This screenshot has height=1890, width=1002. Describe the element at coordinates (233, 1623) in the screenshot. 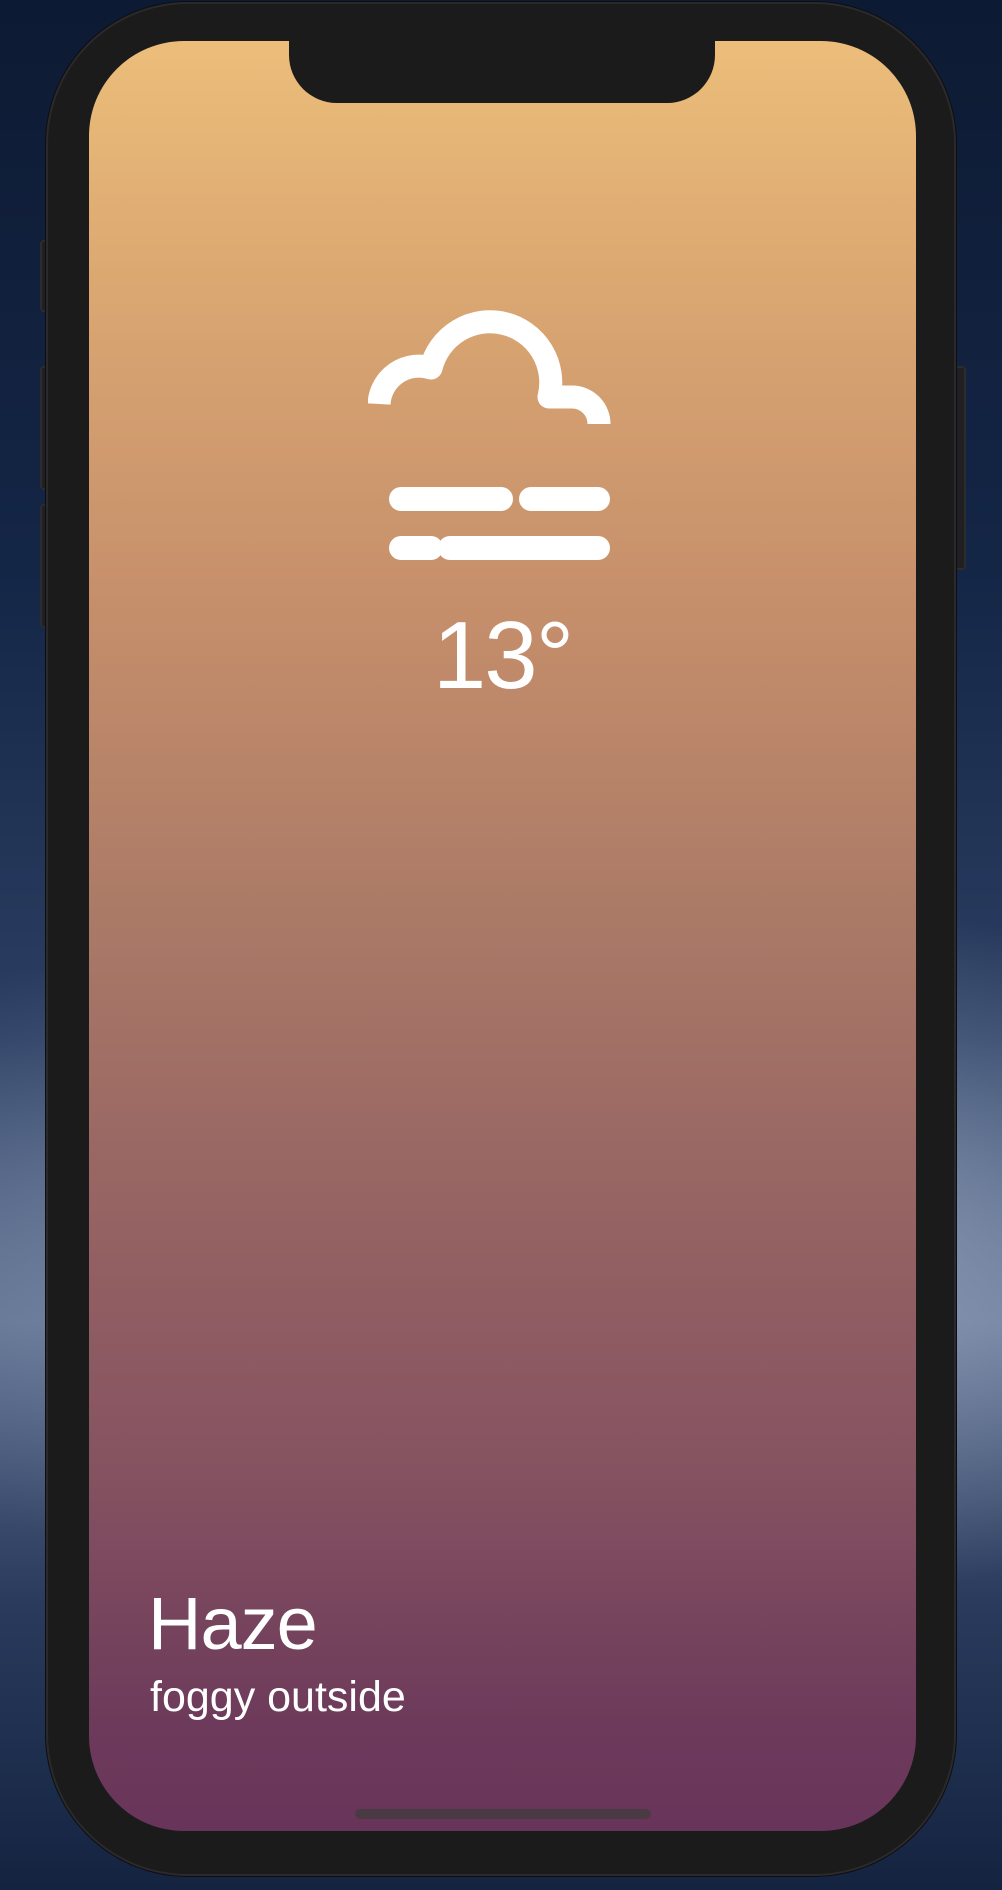

I see `condition-label: Haze` at that location.